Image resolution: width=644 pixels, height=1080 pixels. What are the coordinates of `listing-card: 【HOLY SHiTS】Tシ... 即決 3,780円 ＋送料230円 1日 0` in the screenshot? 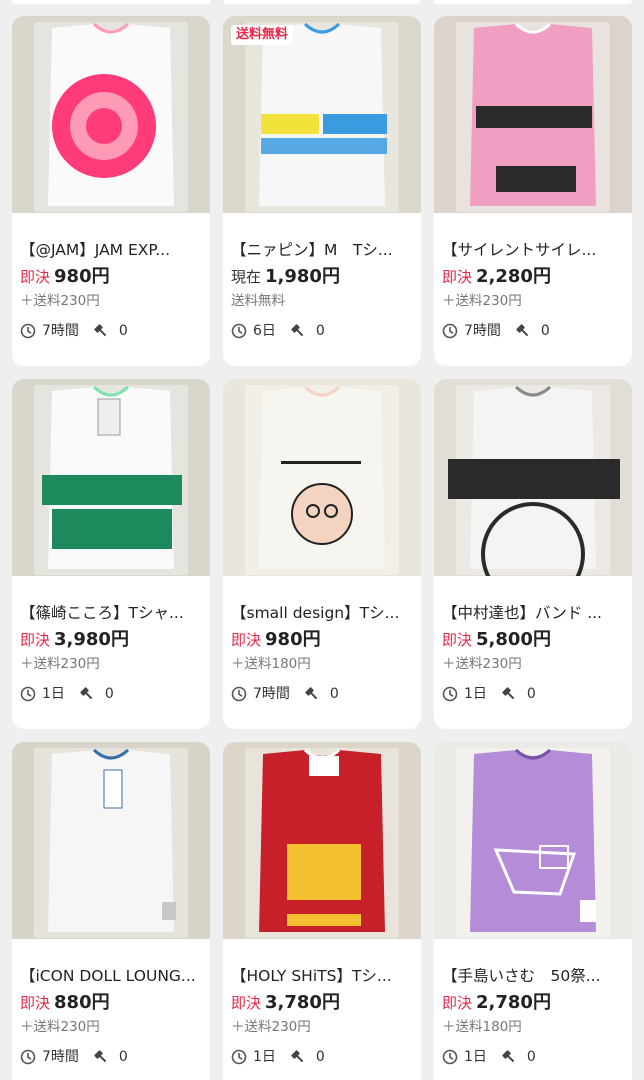 It's located at (322, 911).